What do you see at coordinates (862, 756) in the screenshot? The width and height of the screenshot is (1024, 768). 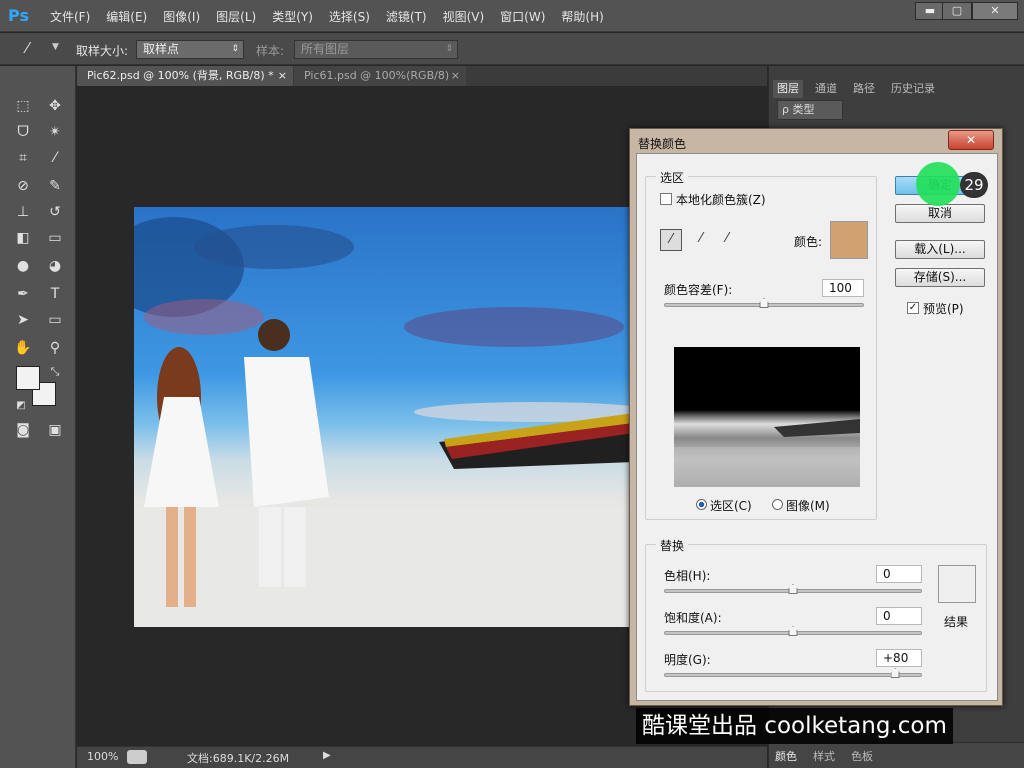 I see `tab-swatches: 色板` at bounding box center [862, 756].